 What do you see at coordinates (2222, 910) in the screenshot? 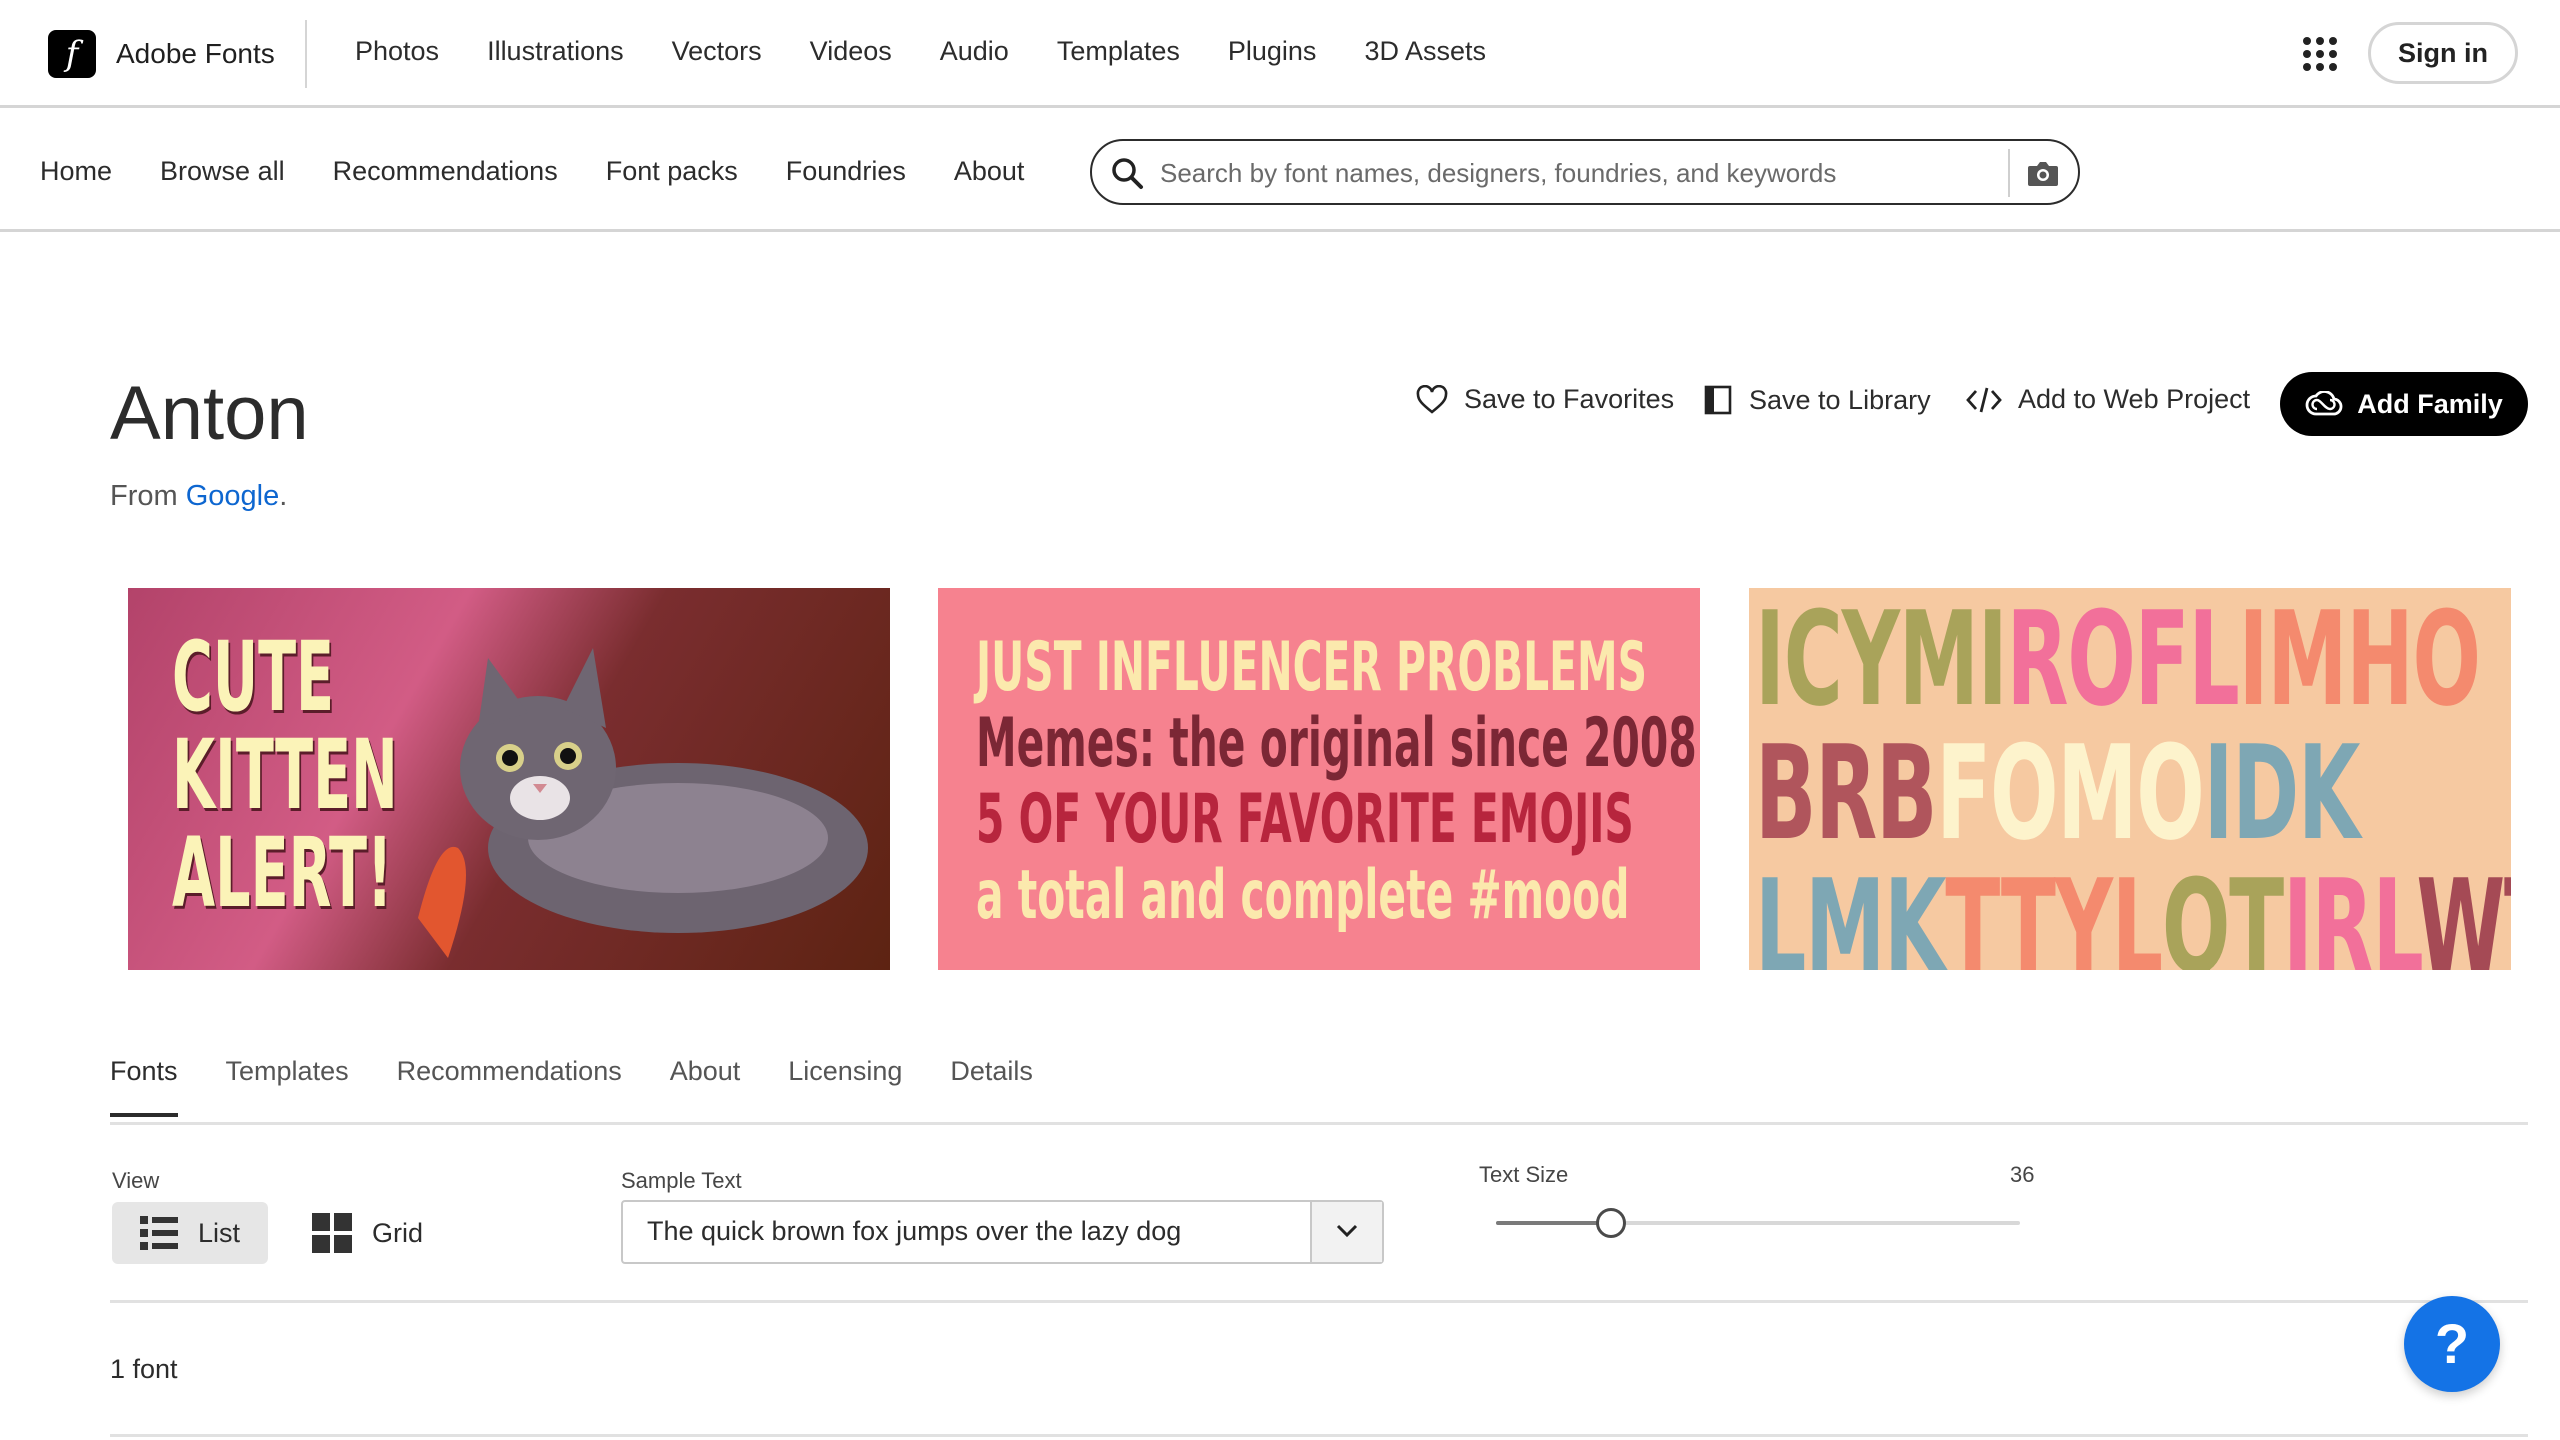
I see `acronym-word: QT` at bounding box center [2222, 910].